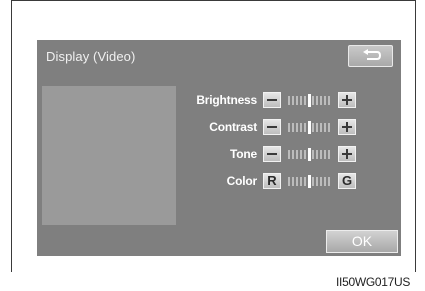 The height and width of the screenshot is (291, 425). I want to click on screen-title: Display (Video), so click(91, 56).